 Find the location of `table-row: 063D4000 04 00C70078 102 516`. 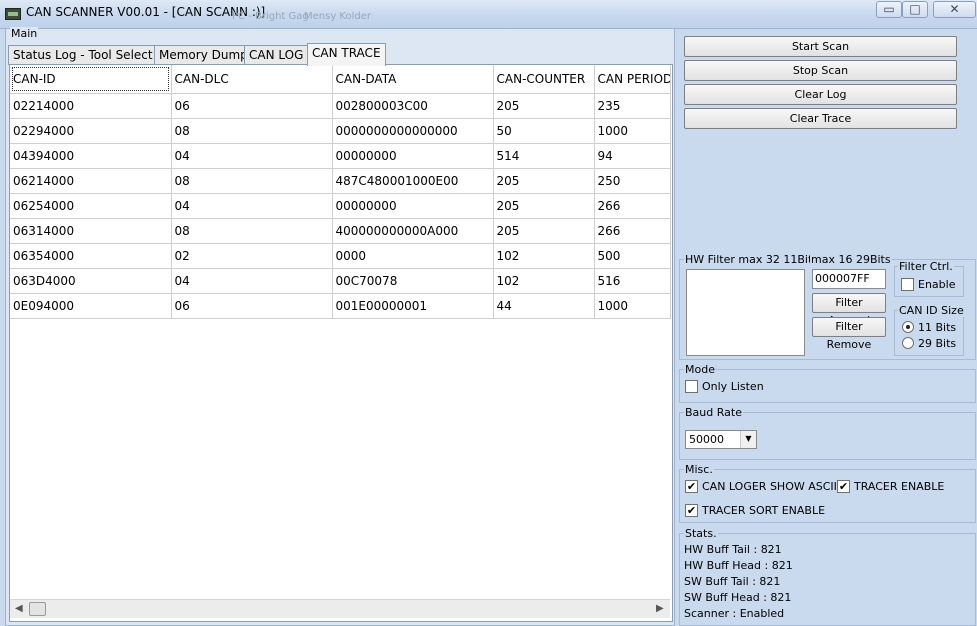

table-row: 063D4000 04 00C70078 102 516 is located at coordinates (340, 281).